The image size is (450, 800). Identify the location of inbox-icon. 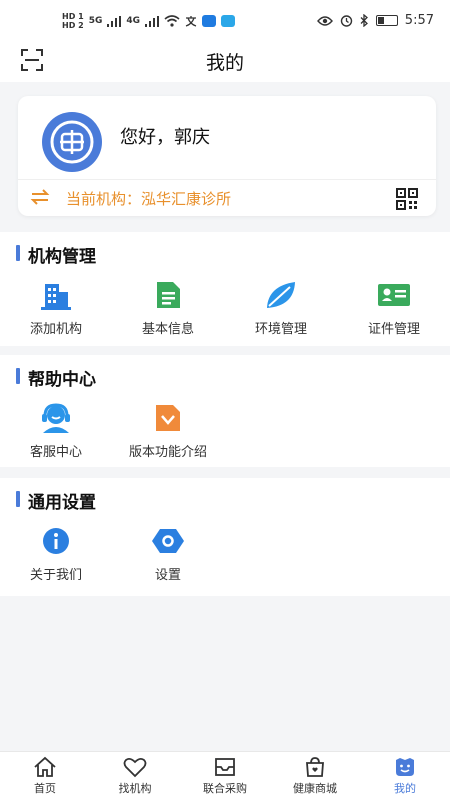
(225, 767).